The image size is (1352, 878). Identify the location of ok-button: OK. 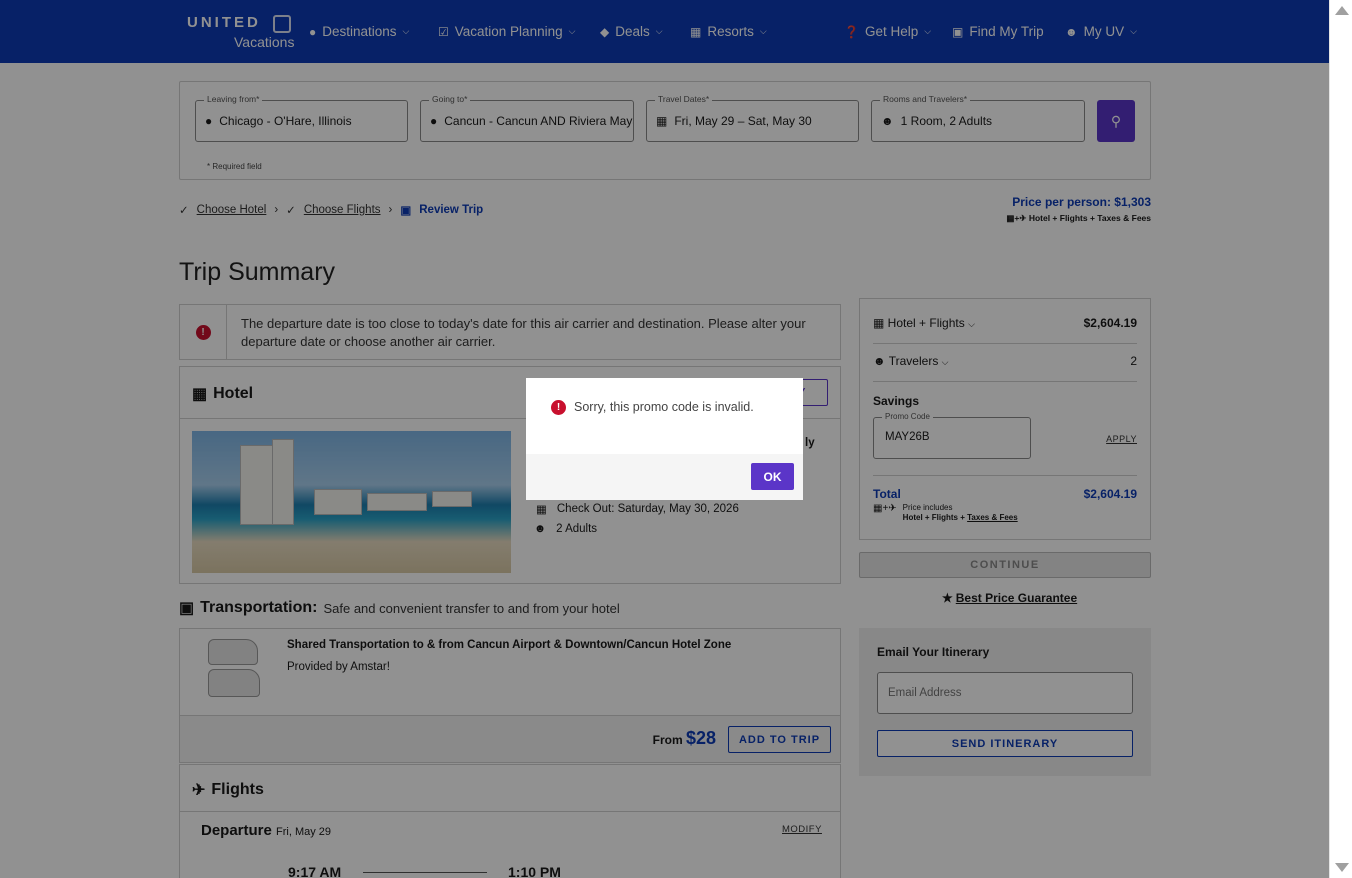
(772, 476).